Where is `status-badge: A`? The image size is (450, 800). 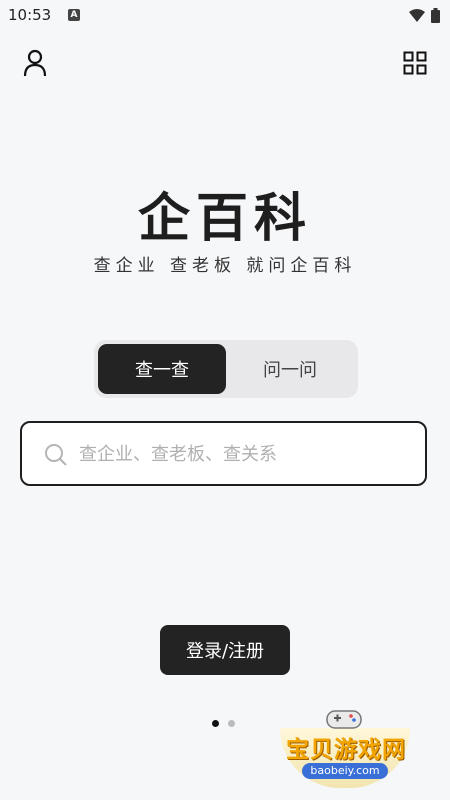
status-badge: A is located at coordinates (74, 15).